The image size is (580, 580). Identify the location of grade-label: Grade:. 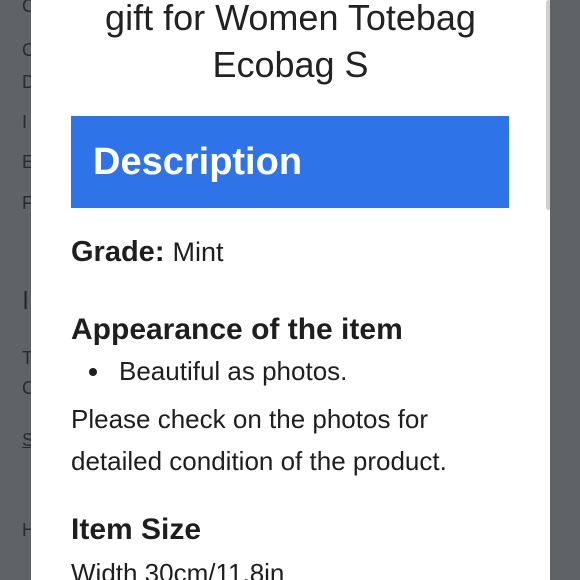
(118, 252).